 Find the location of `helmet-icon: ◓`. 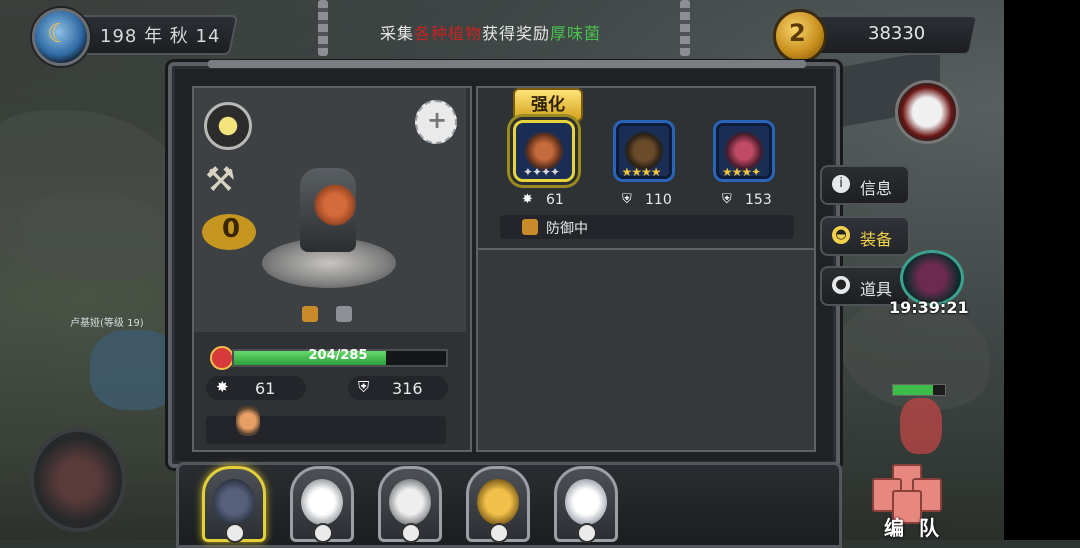

helmet-icon: ◓ is located at coordinates (841, 235).